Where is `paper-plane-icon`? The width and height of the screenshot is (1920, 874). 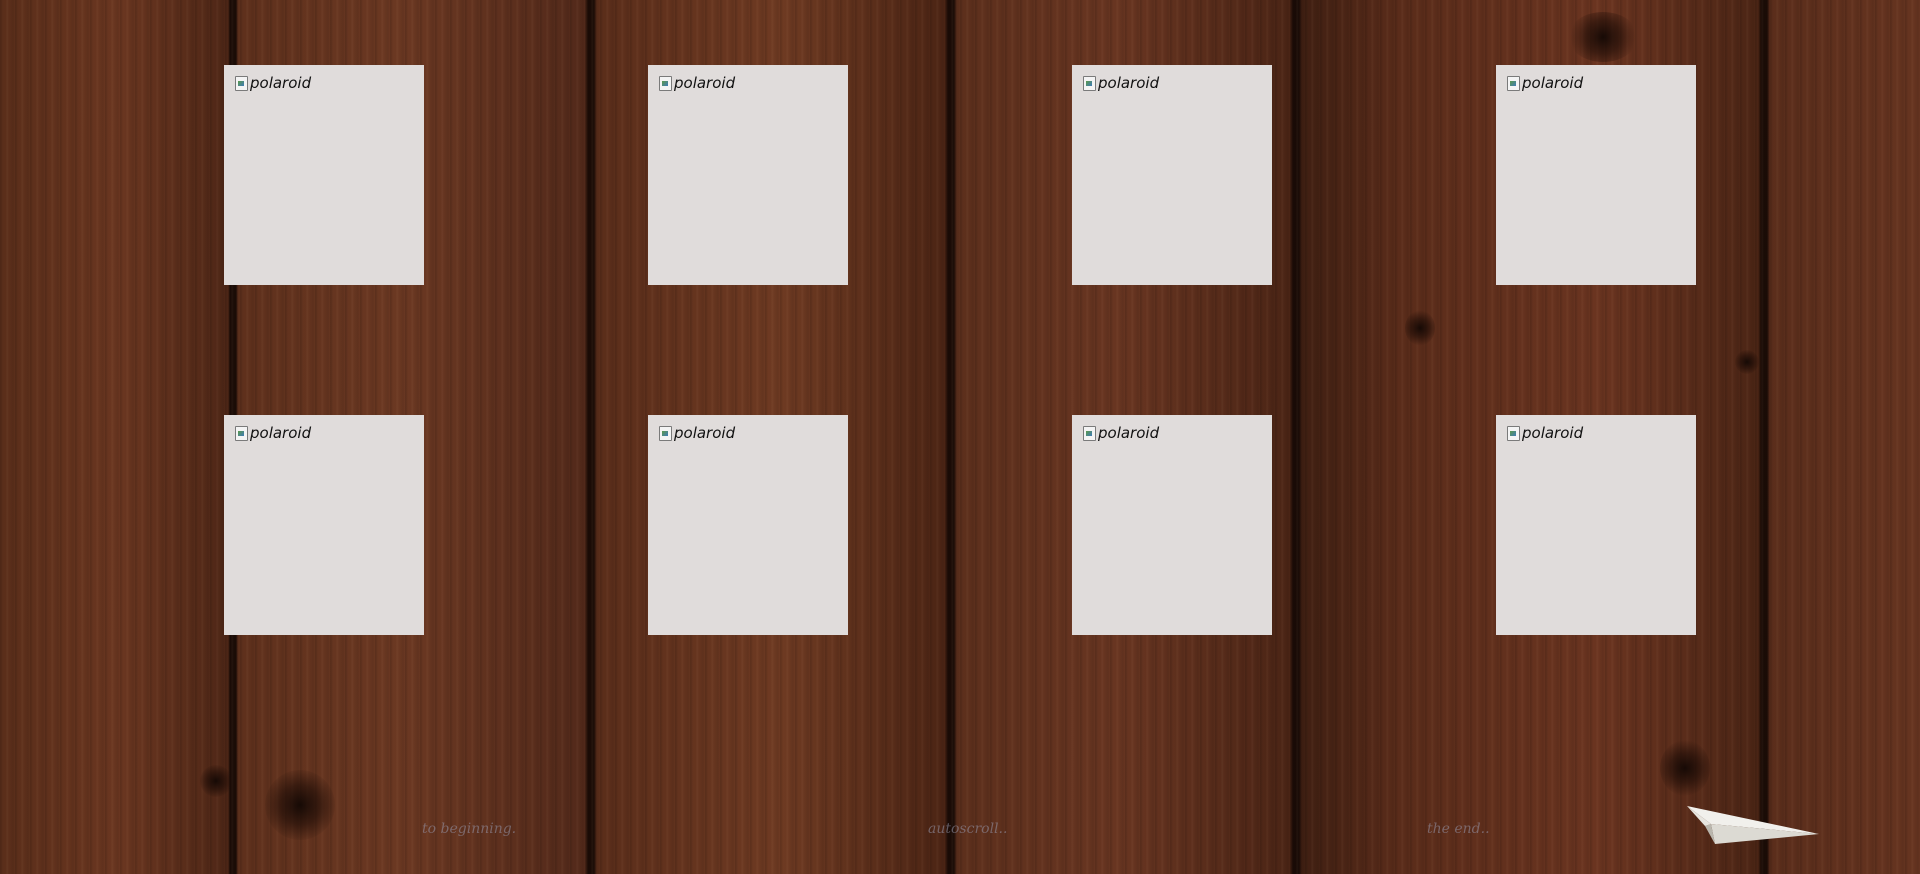
paper-plane-icon is located at coordinates (1753, 825).